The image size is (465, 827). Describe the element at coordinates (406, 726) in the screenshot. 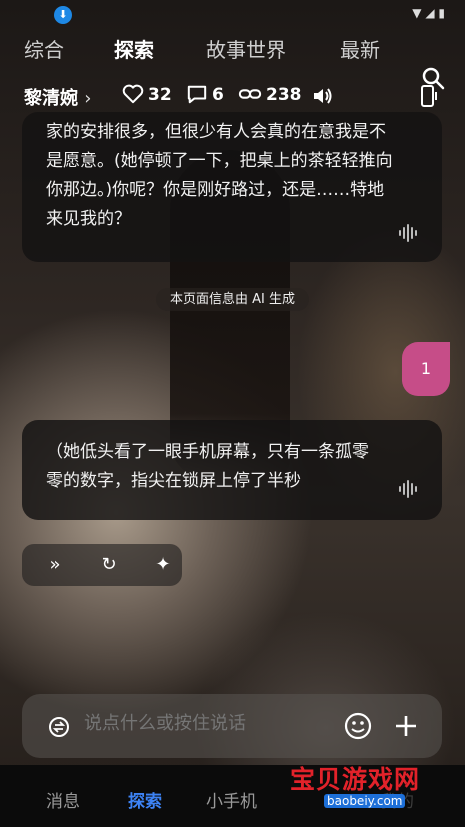

I see `plus-icon` at that location.